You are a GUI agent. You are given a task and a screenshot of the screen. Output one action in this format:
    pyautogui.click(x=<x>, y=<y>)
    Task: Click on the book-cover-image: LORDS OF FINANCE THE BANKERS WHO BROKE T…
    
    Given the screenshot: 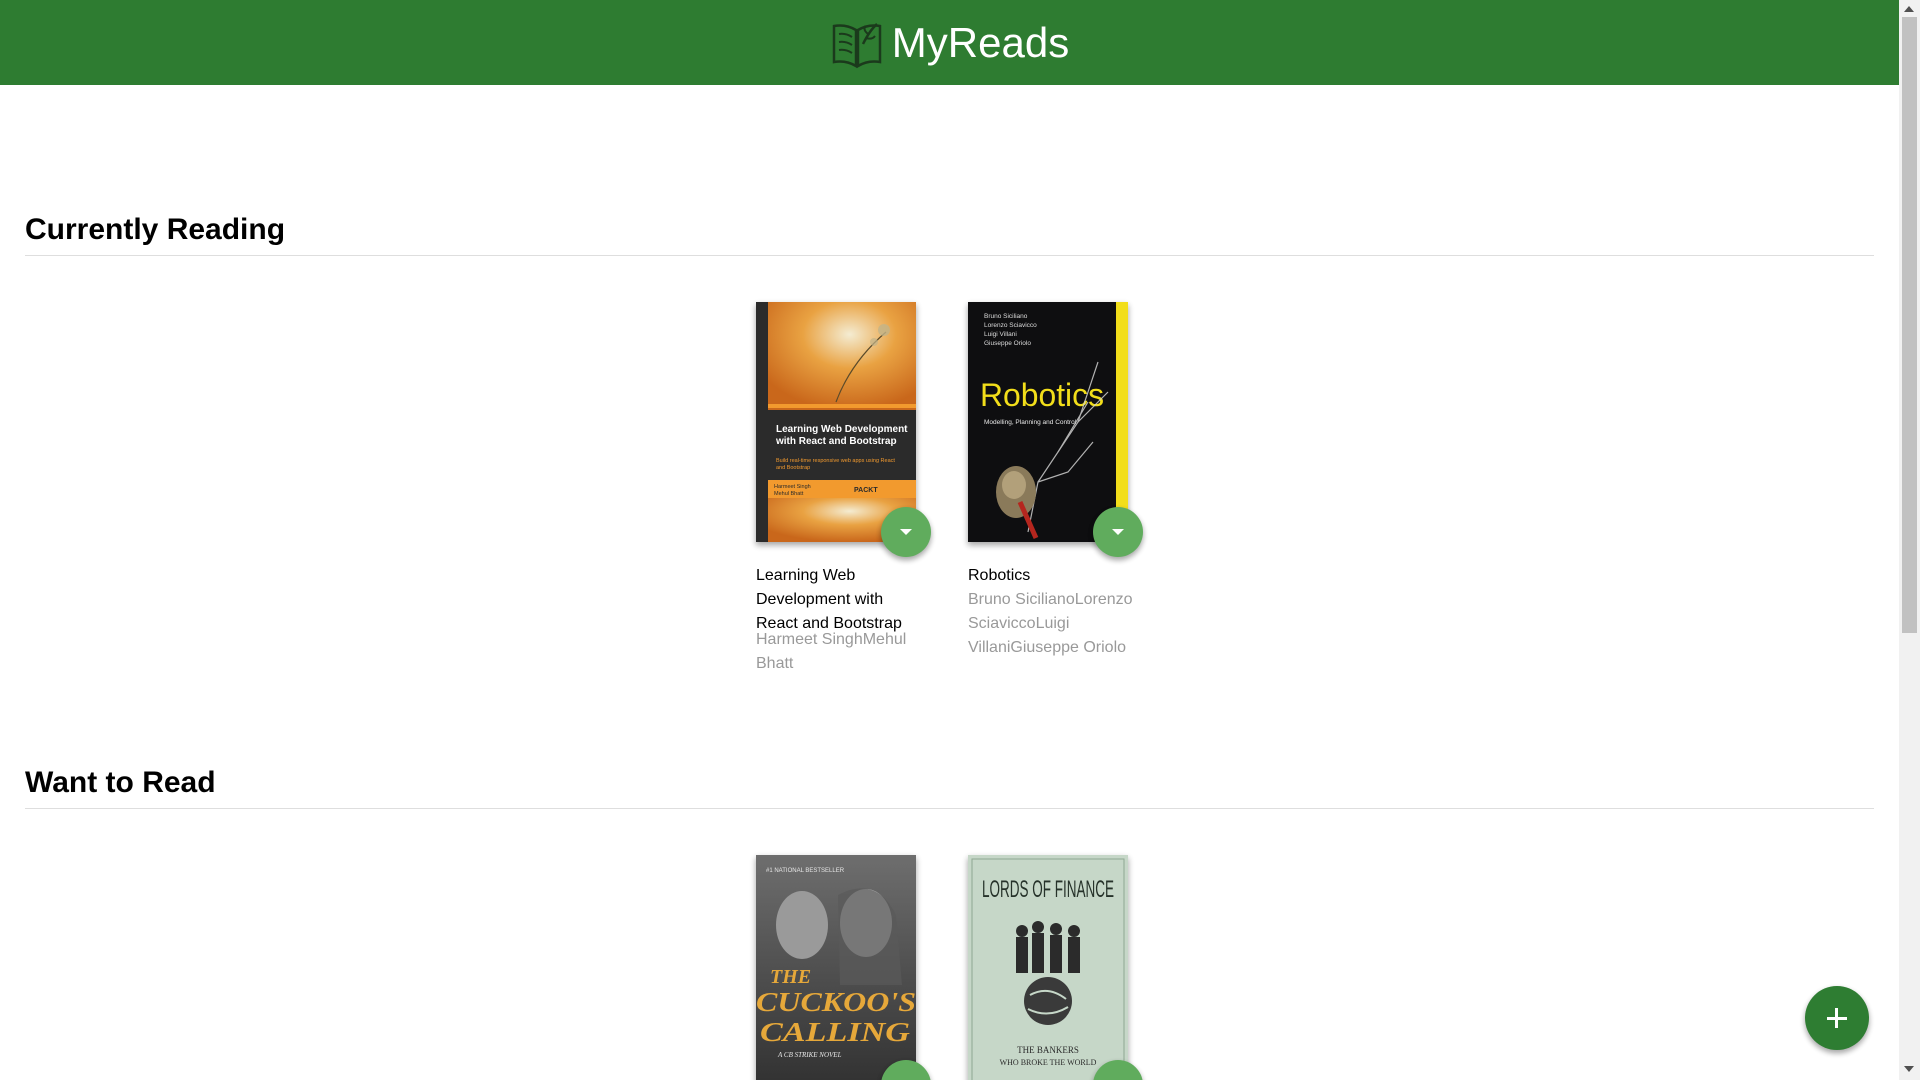 What is the action you would take?
    pyautogui.click(x=1048, y=967)
    